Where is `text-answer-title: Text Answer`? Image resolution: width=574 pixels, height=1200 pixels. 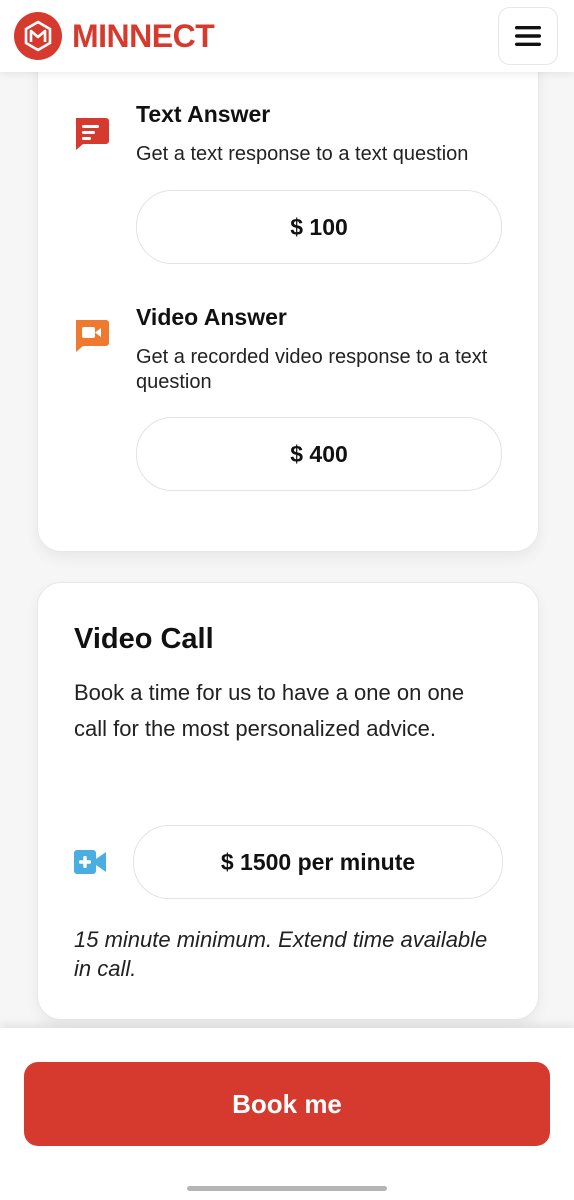
text-answer-title: Text Answer is located at coordinates (203, 114).